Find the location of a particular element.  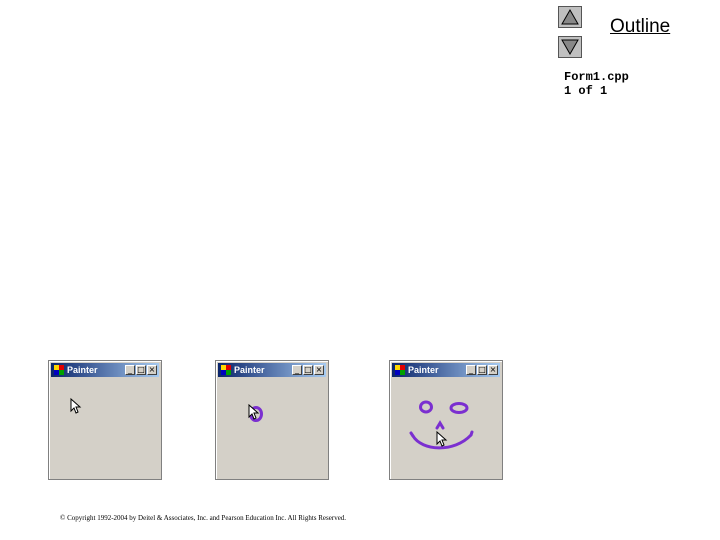

triangle-up-icon is located at coordinates (570, 17).